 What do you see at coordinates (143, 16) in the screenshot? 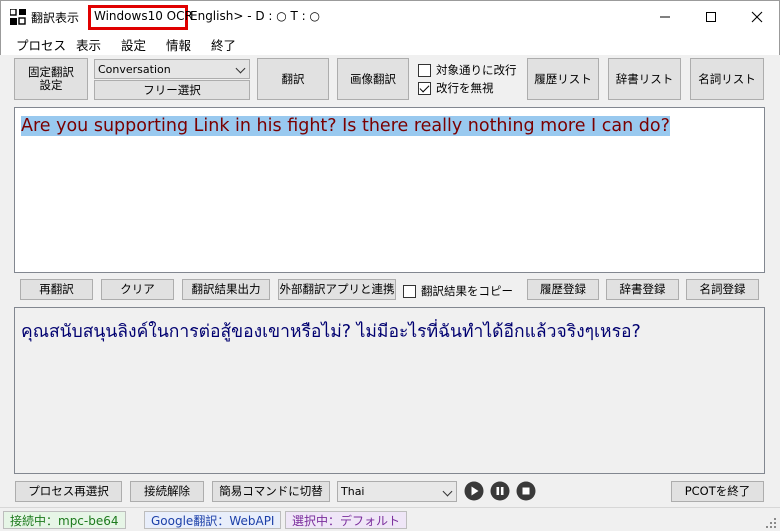
I see `ocr-engine-label: Windows10 OCR` at bounding box center [143, 16].